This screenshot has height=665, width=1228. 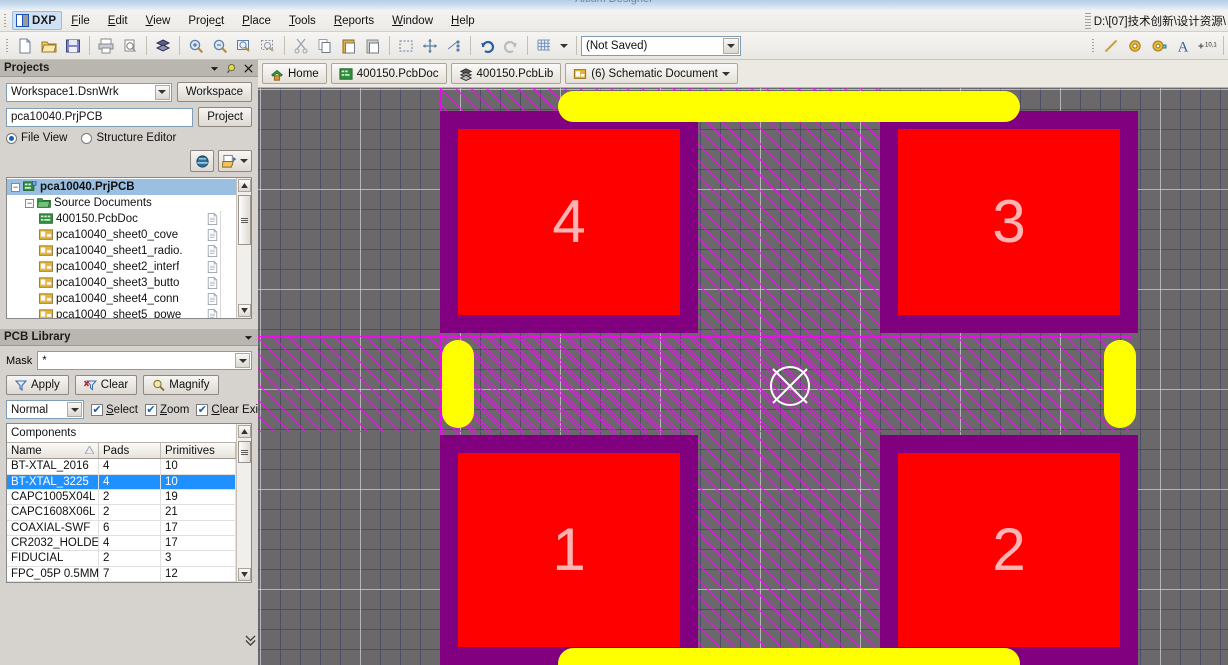 I want to click on path-grip, so click(x=1087, y=20).